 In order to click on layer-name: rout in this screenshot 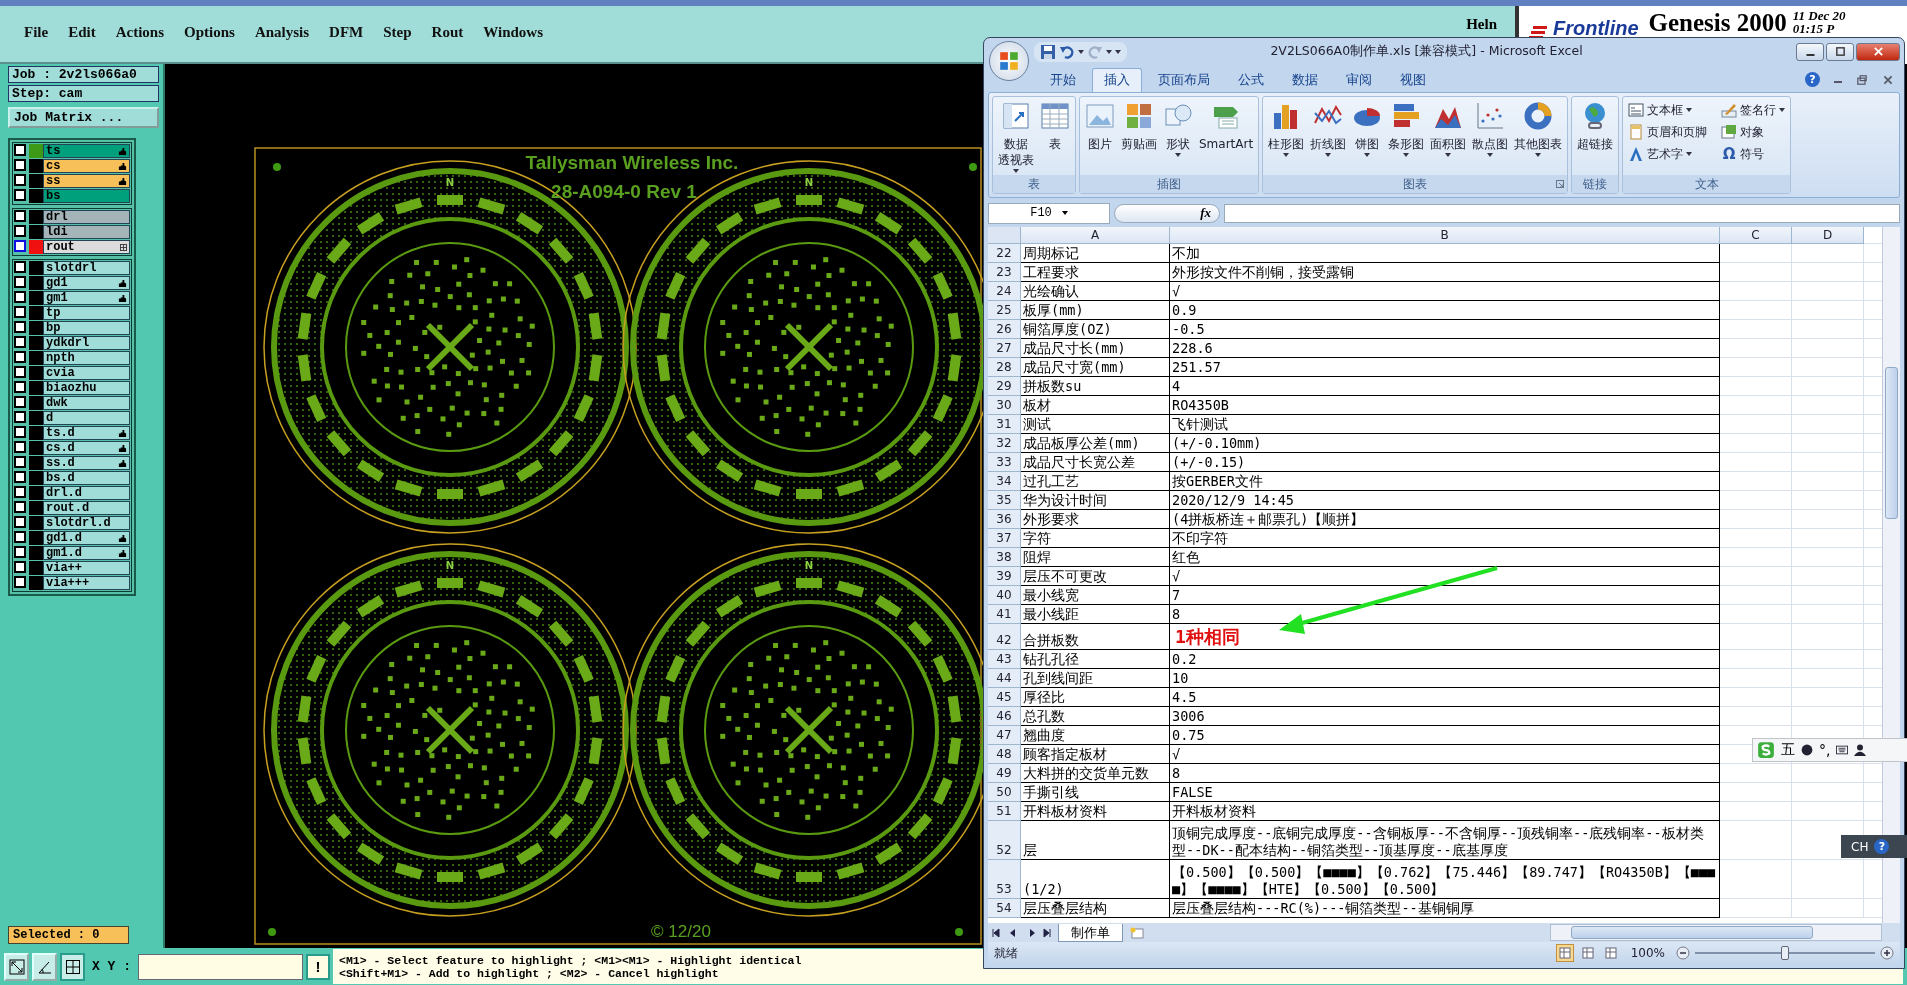, I will do `click(86, 247)`.